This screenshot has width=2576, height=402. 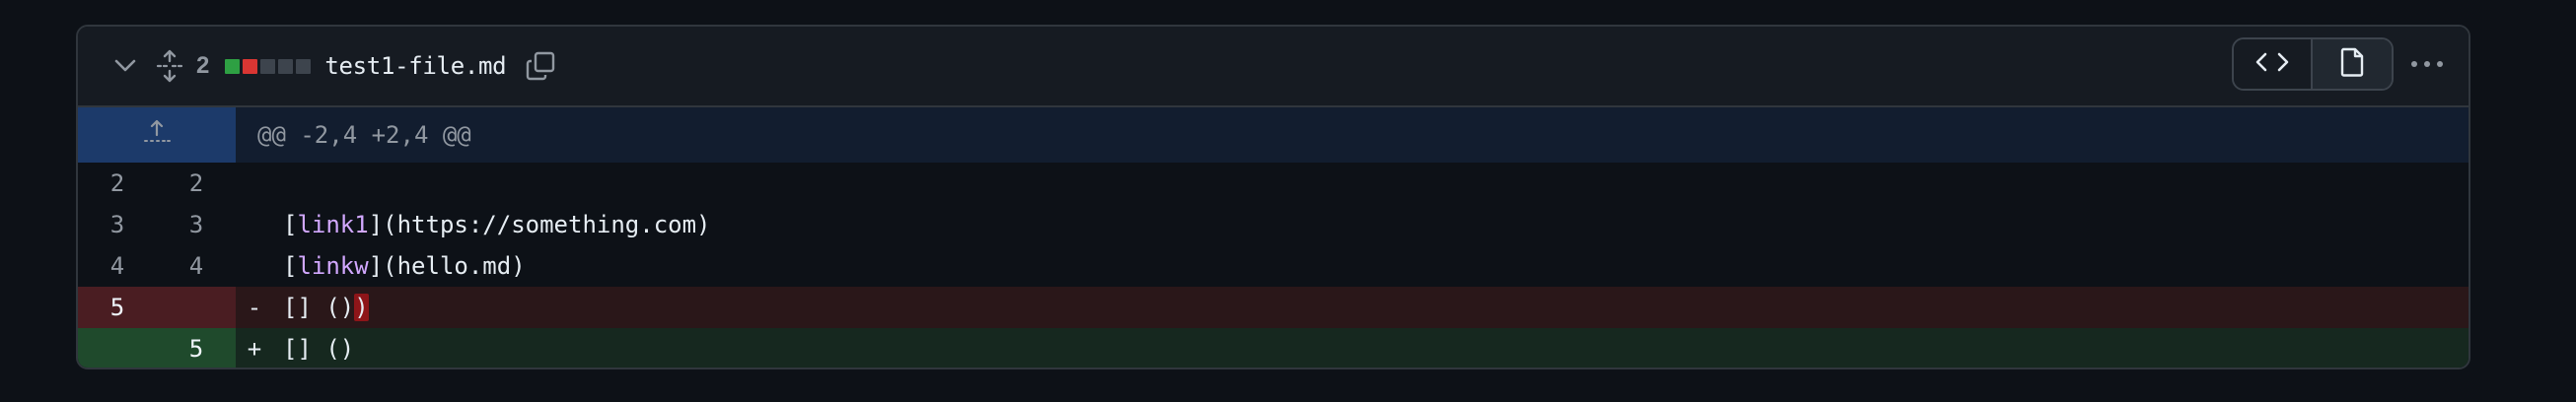 What do you see at coordinates (1353, 225) in the screenshot?
I see `line-code: [link1](https://something.com)` at bounding box center [1353, 225].